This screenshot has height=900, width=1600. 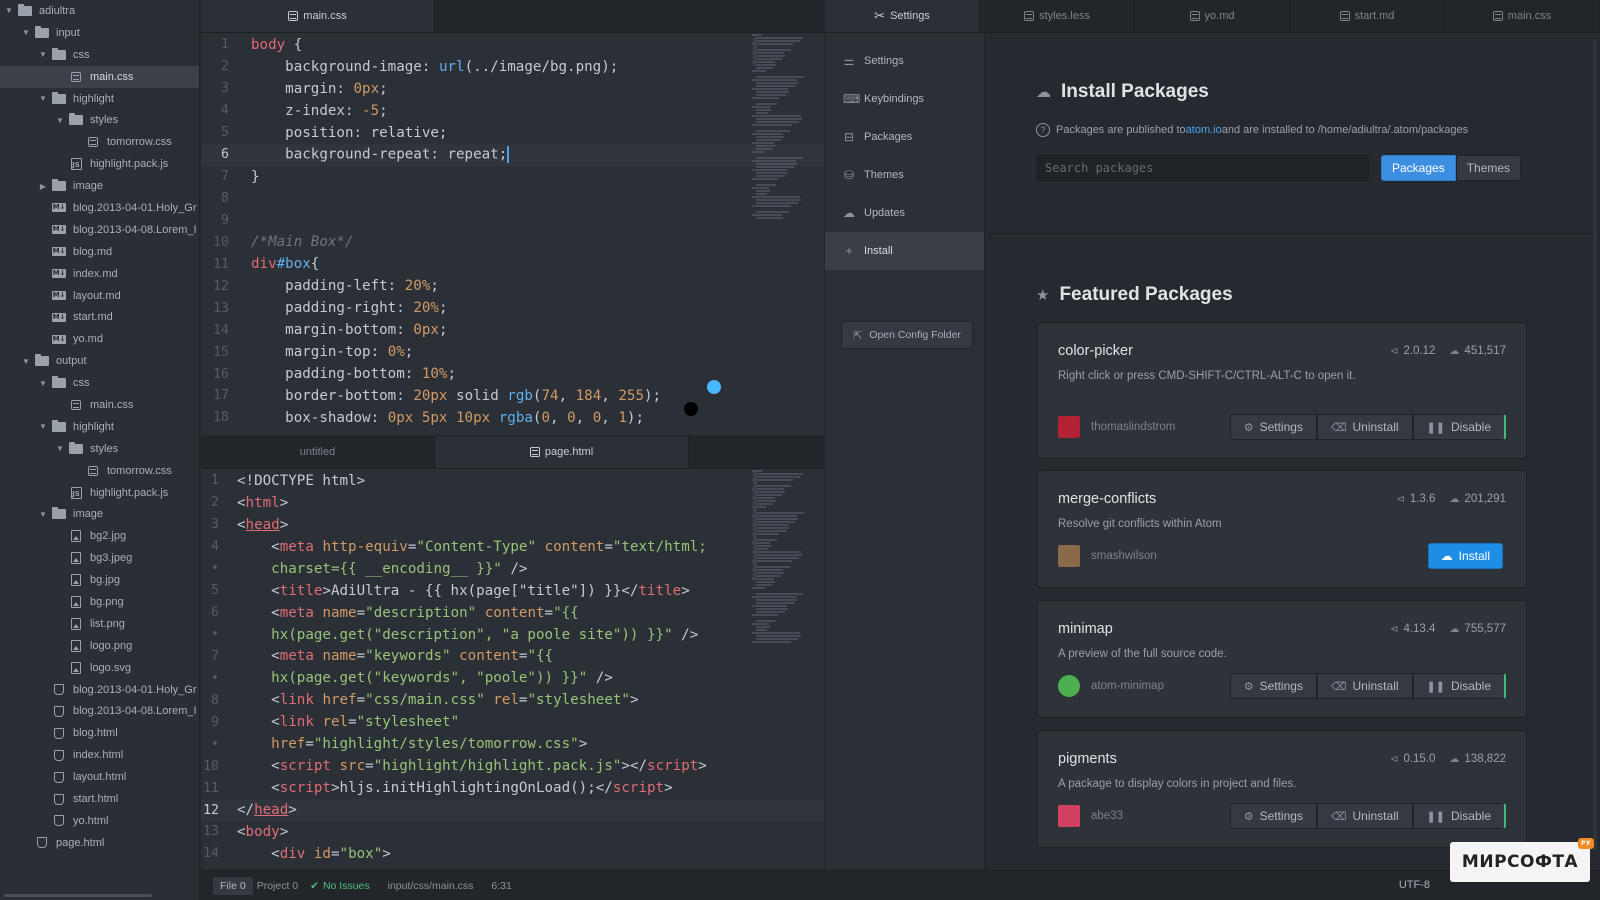 I want to click on tree-file: ▼M↓yo.md, so click(x=99, y=339).